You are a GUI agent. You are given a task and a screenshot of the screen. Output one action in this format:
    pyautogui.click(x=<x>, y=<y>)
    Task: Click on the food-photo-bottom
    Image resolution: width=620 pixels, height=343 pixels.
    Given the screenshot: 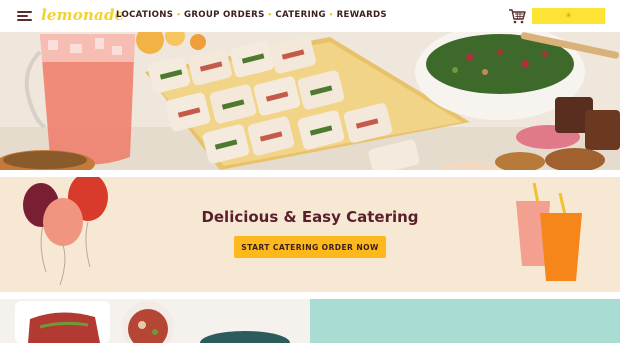 What is the action you would take?
    pyautogui.click(x=155, y=321)
    